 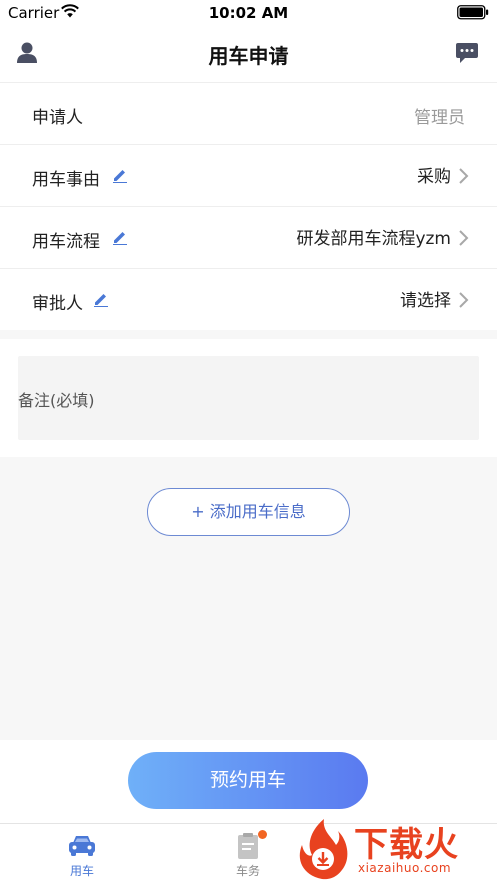 I want to click on notification-badge, so click(x=262, y=834).